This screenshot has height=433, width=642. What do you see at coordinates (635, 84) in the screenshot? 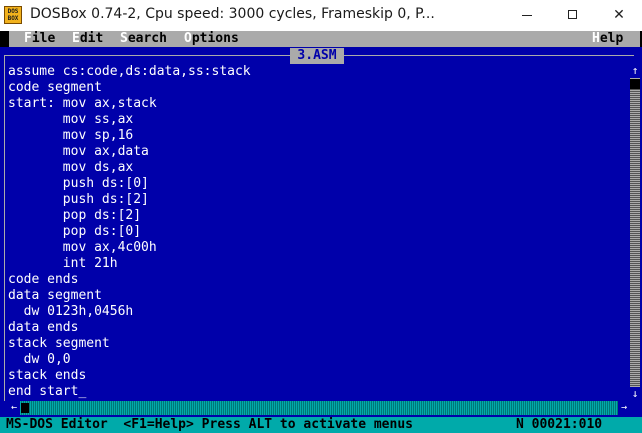
I see `vertical-scroll-thumb` at bounding box center [635, 84].